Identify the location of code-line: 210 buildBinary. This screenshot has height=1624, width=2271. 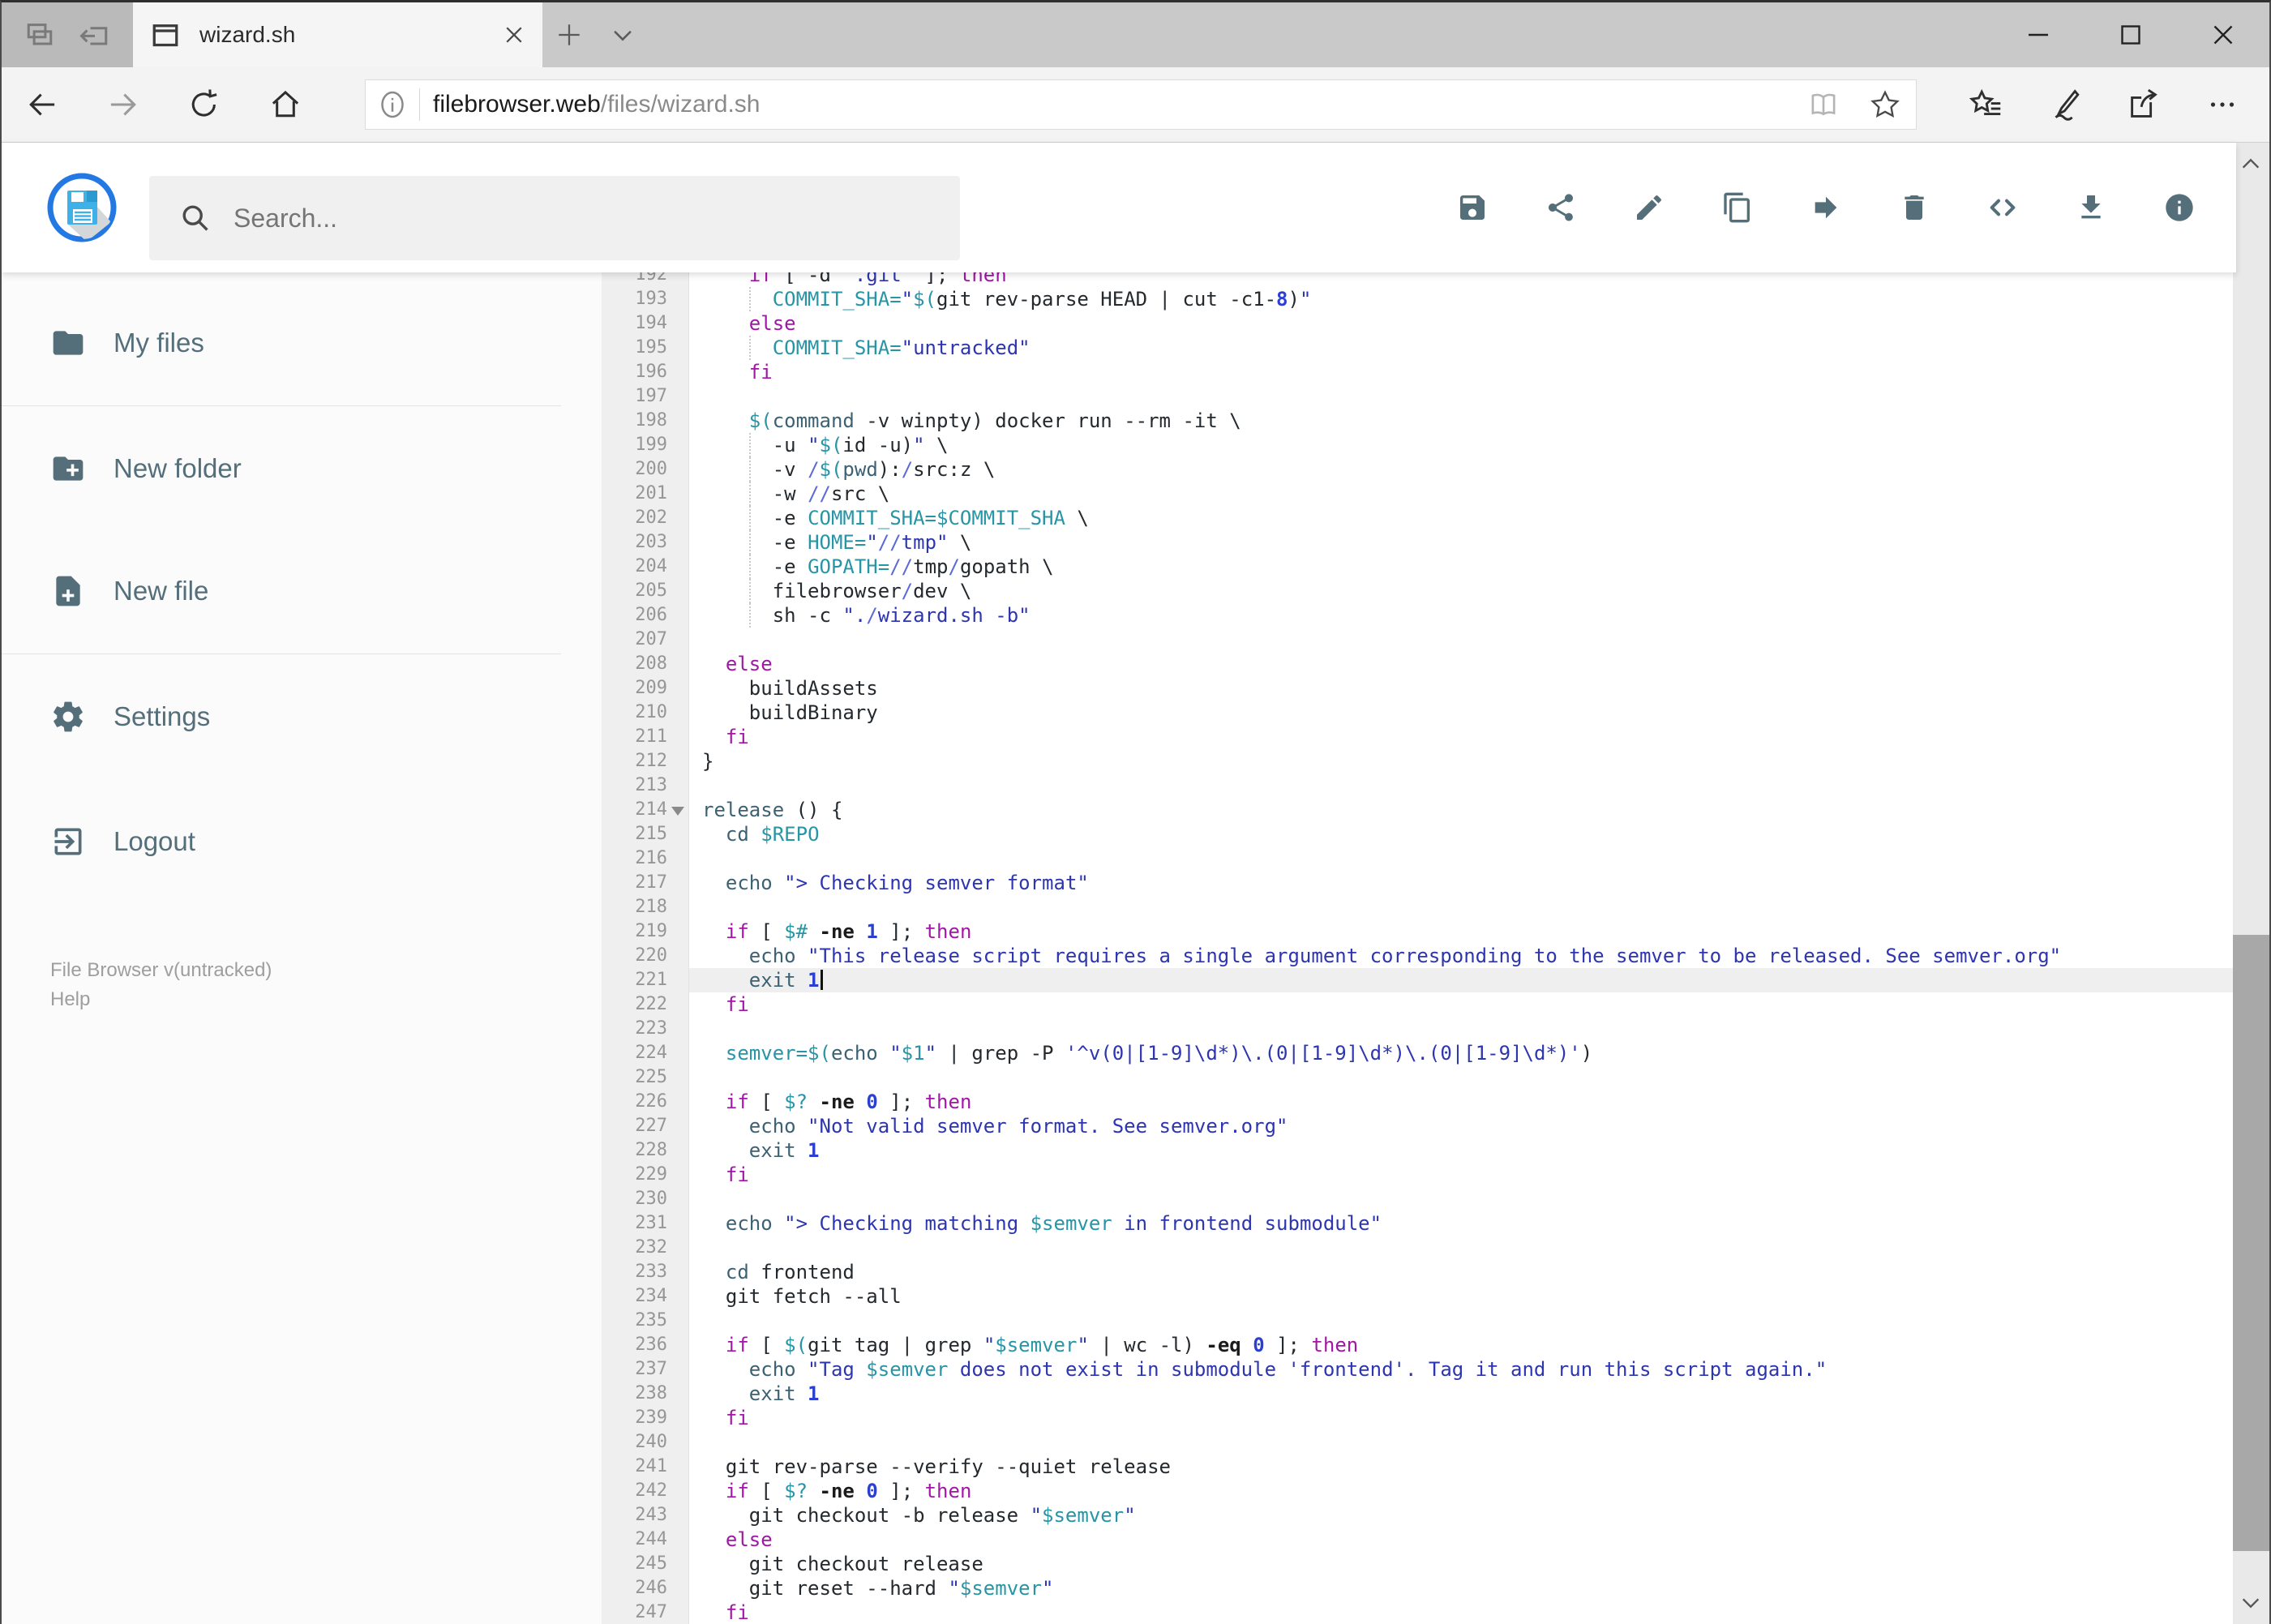
(1418, 713).